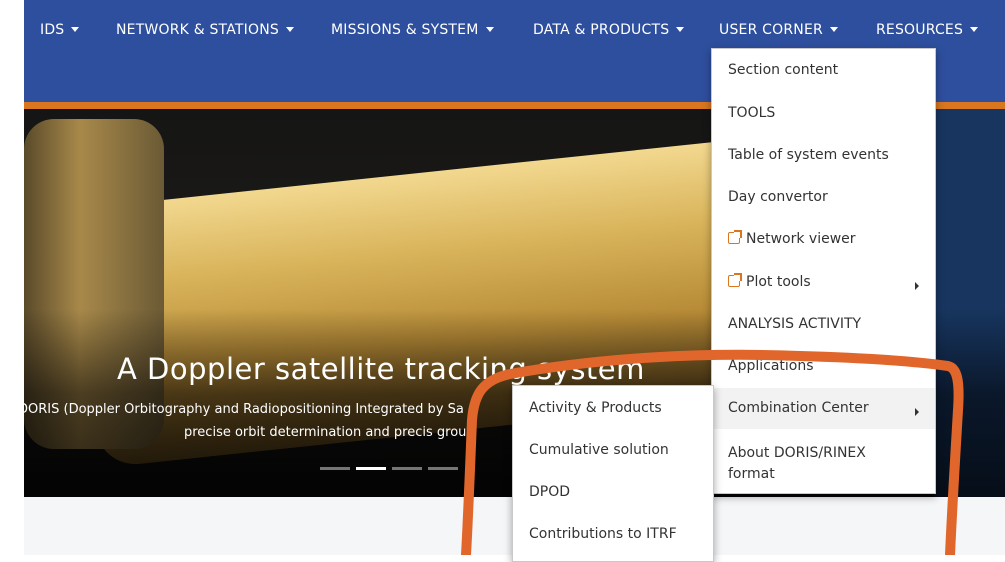 This screenshot has height=562, width=1005. What do you see at coordinates (801, 239) in the screenshot?
I see `menu-item-label: Network viewer` at bounding box center [801, 239].